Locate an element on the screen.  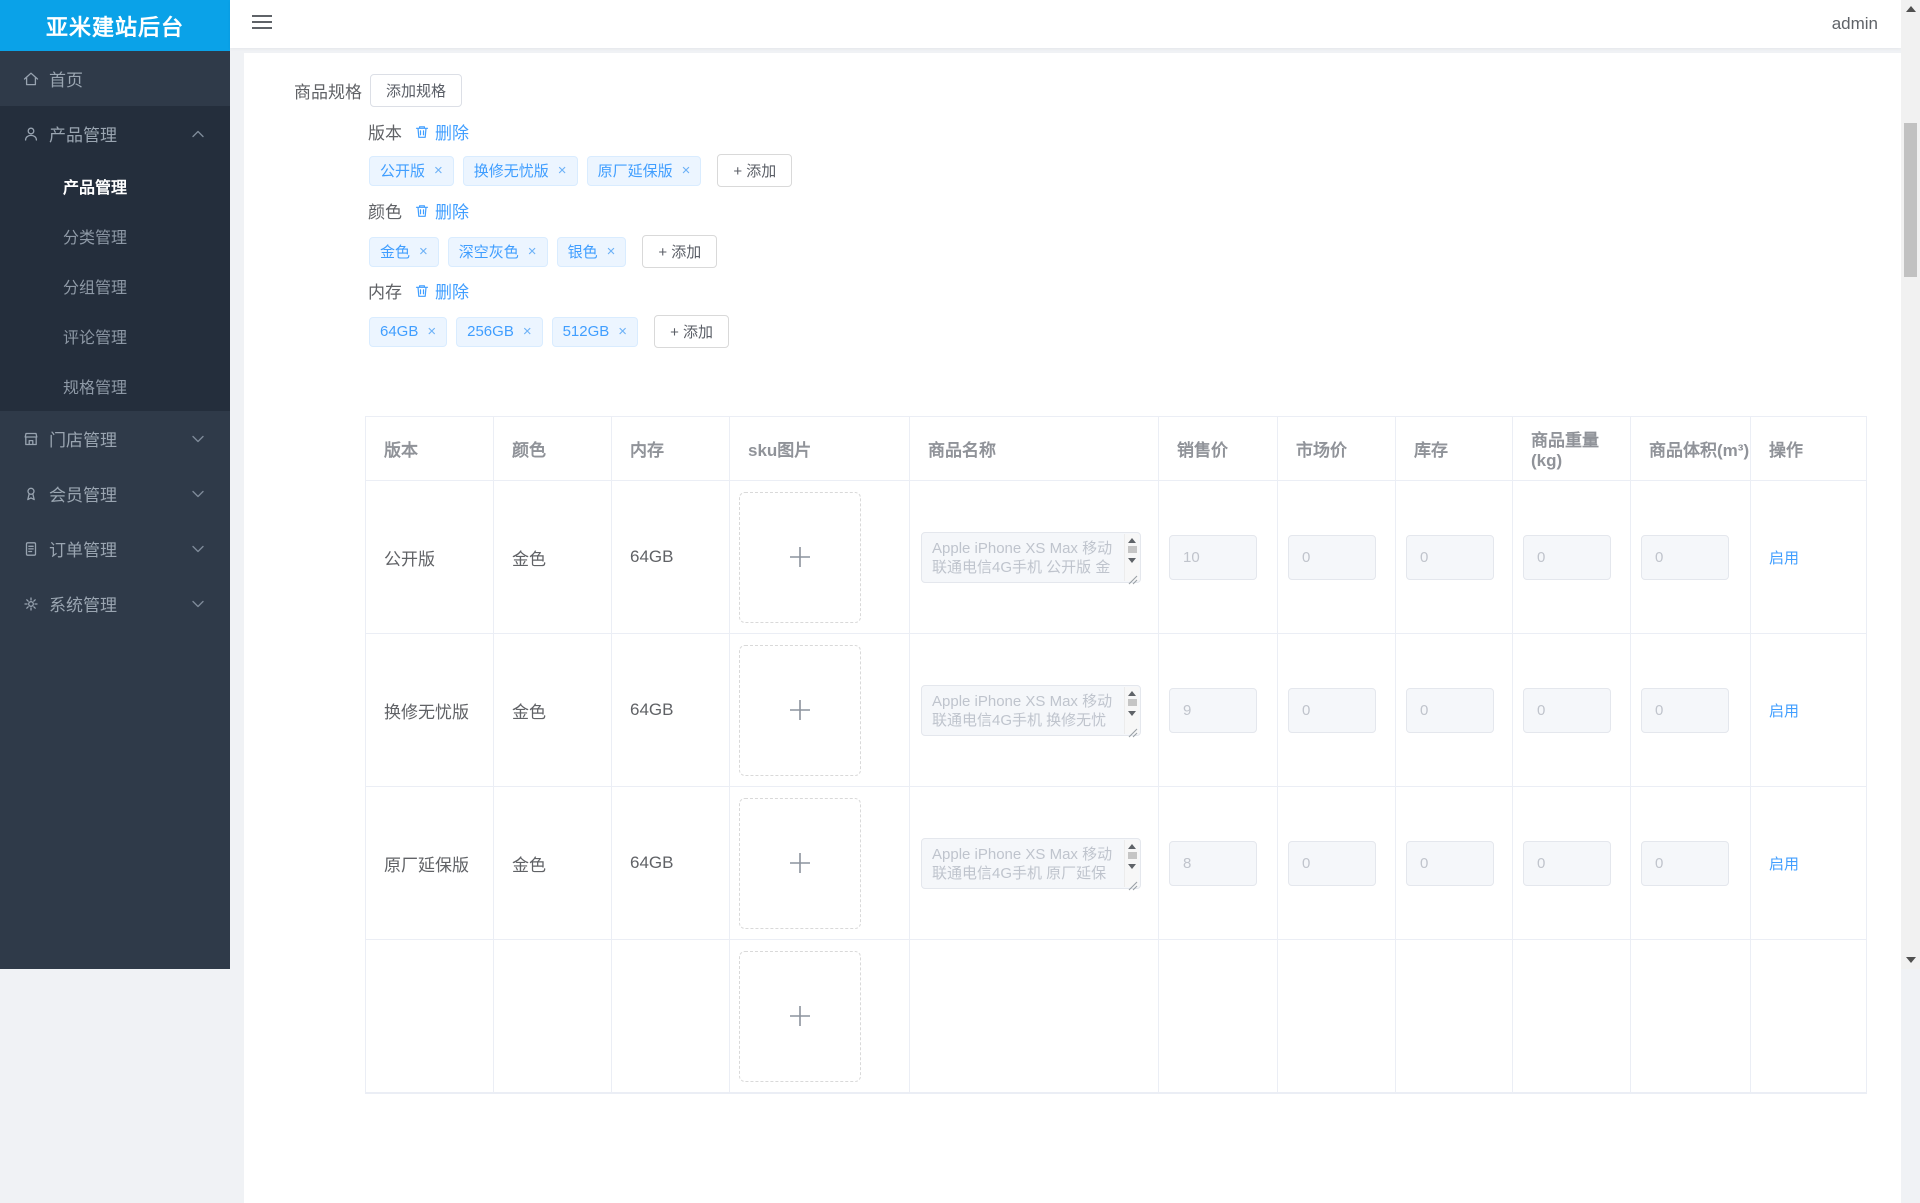
member-icon is located at coordinates (31, 494).